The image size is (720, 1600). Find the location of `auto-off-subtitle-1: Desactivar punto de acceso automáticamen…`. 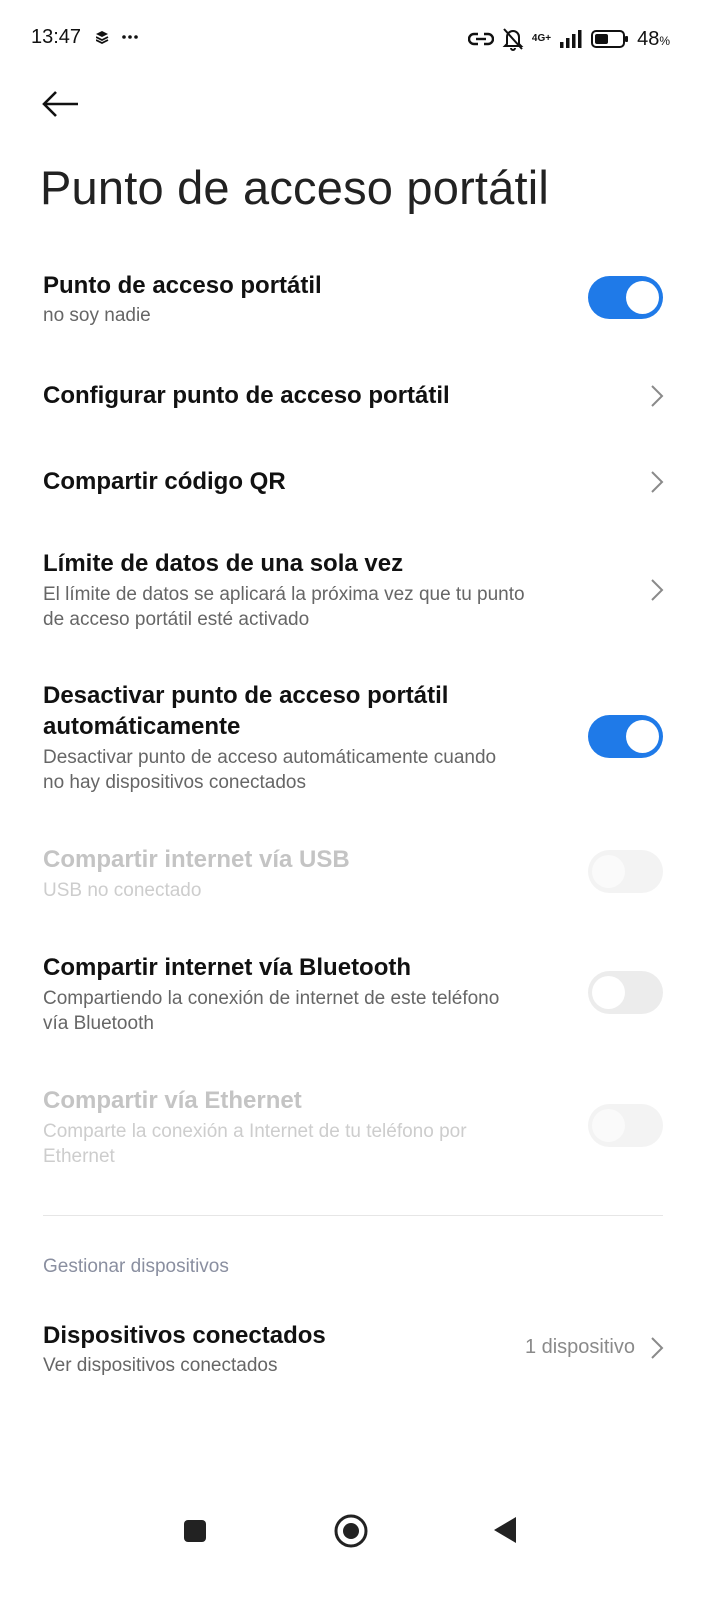

auto-off-subtitle-1: Desactivar punto de acceso automáticamen… is located at coordinates (270, 757).